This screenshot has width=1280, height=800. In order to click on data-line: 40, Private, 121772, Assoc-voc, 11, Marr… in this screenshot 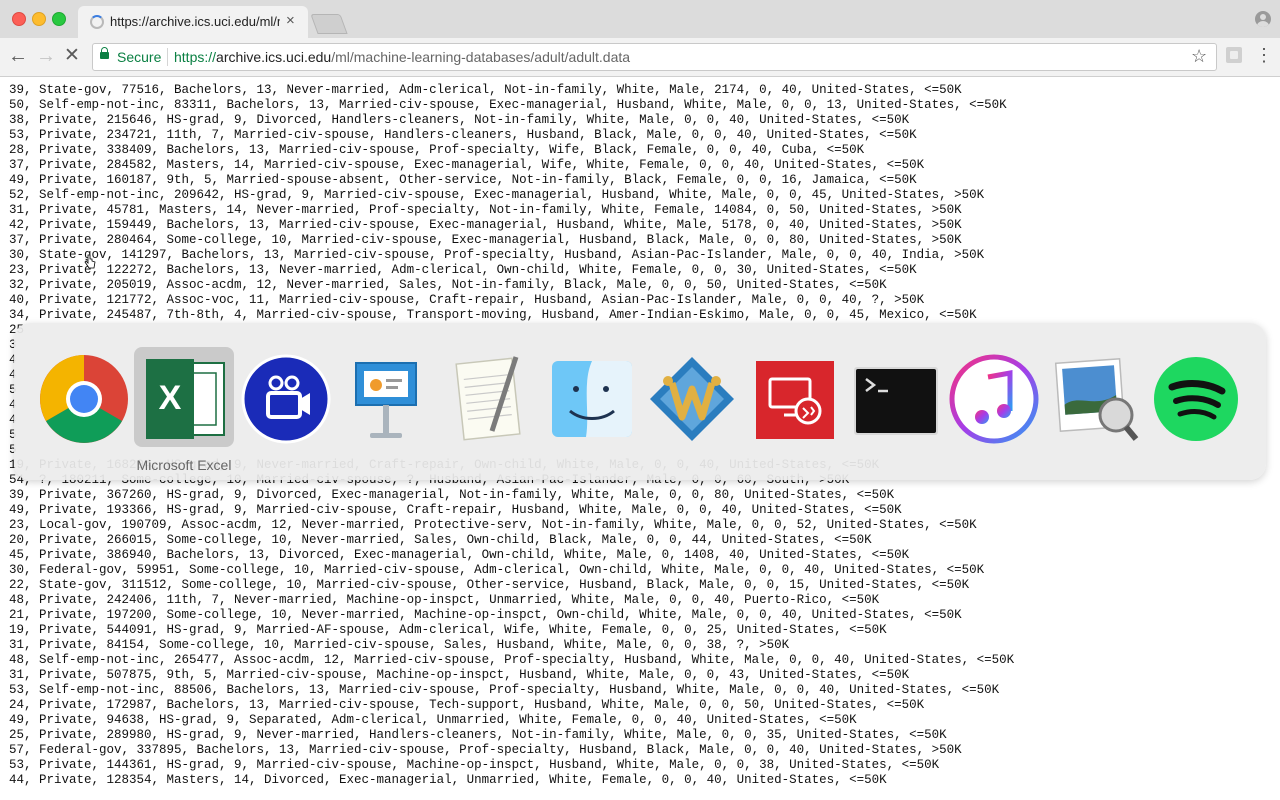, I will do `click(467, 300)`.